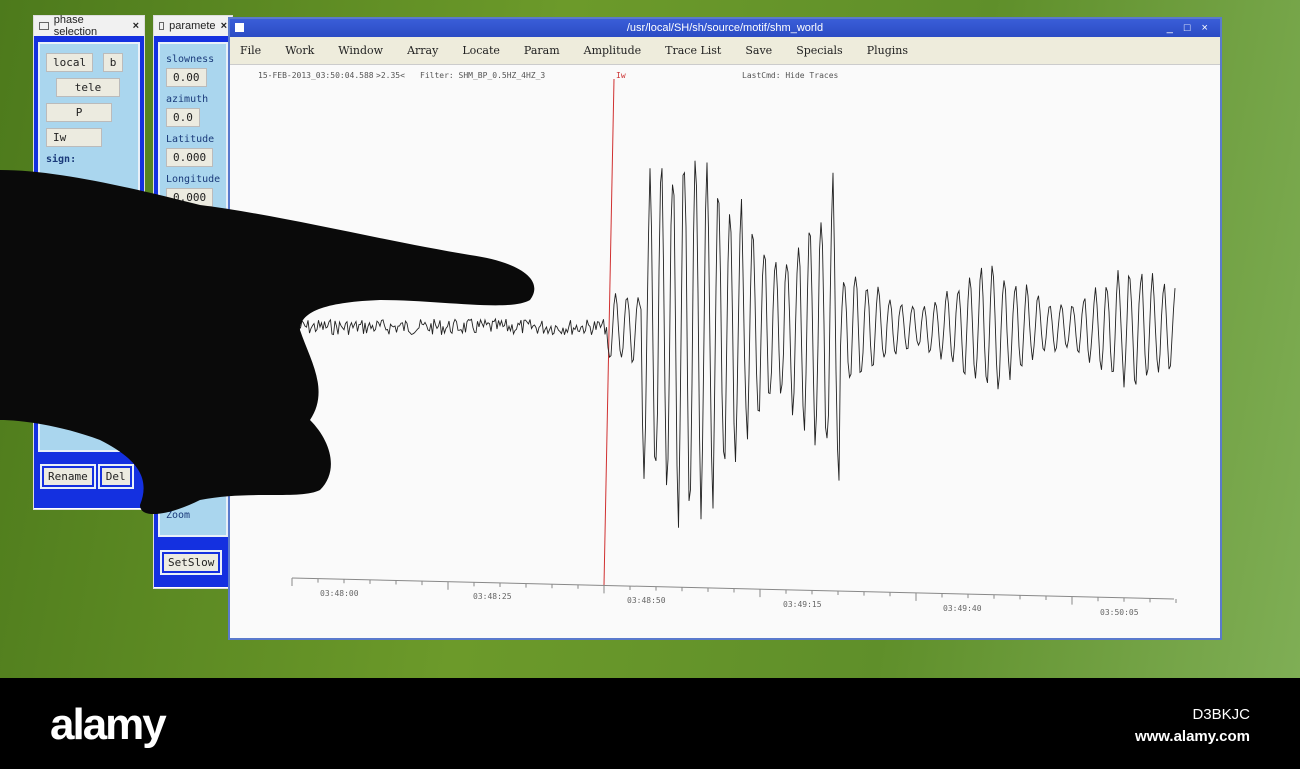 The height and width of the screenshot is (769, 1300). I want to click on axis-ticks, so click(734, 591).